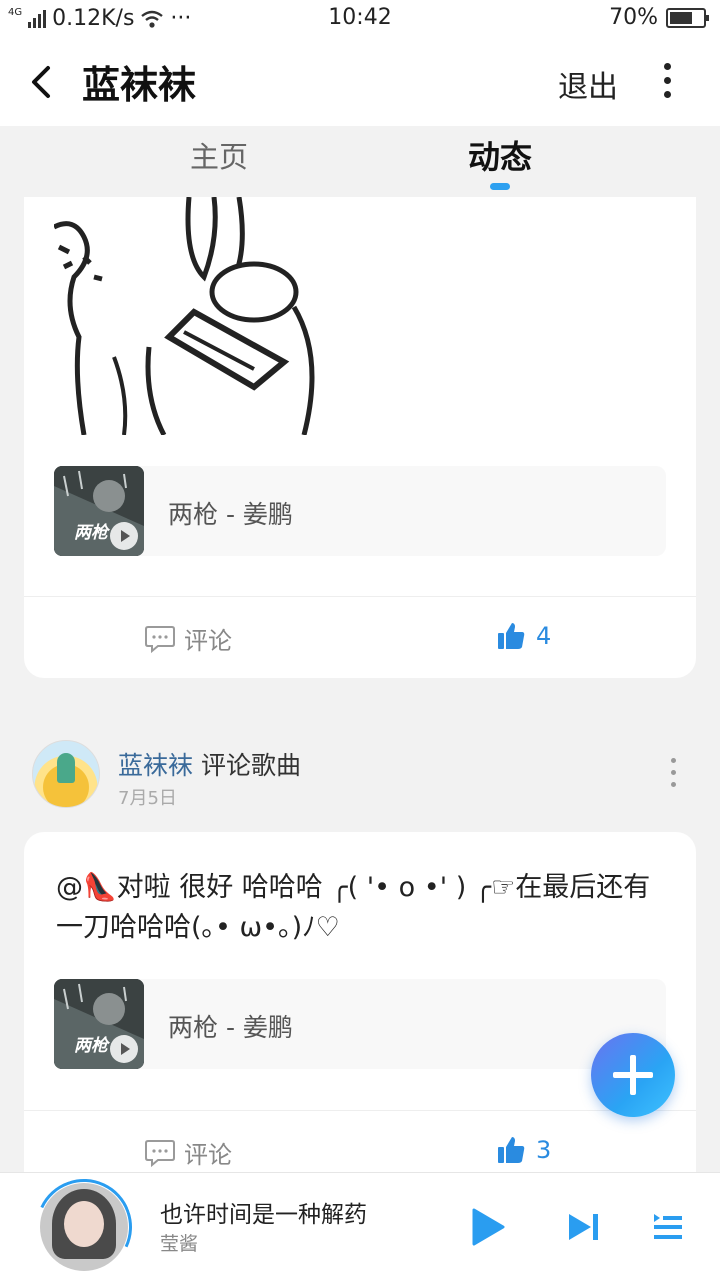  I want to click on user-line: 蓝袜袜 评论歌曲, so click(209, 764).